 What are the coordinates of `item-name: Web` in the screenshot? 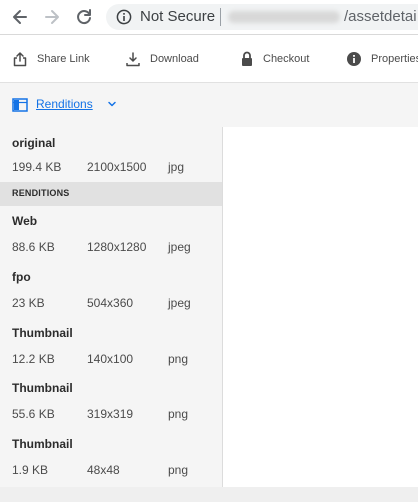 It's located at (25, 221).